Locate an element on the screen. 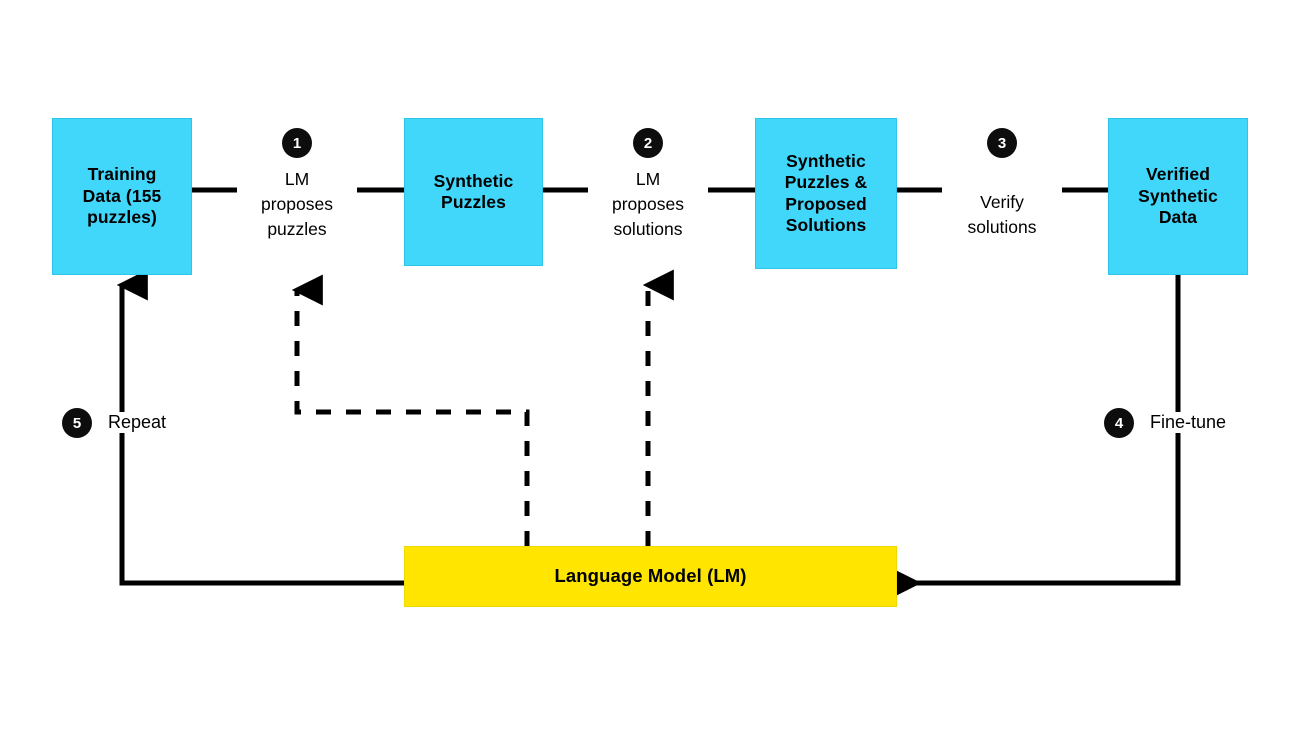 This screenshot has width=1300, height=731. step-badge-2-number: 2 is located at coordinates (648, 143).